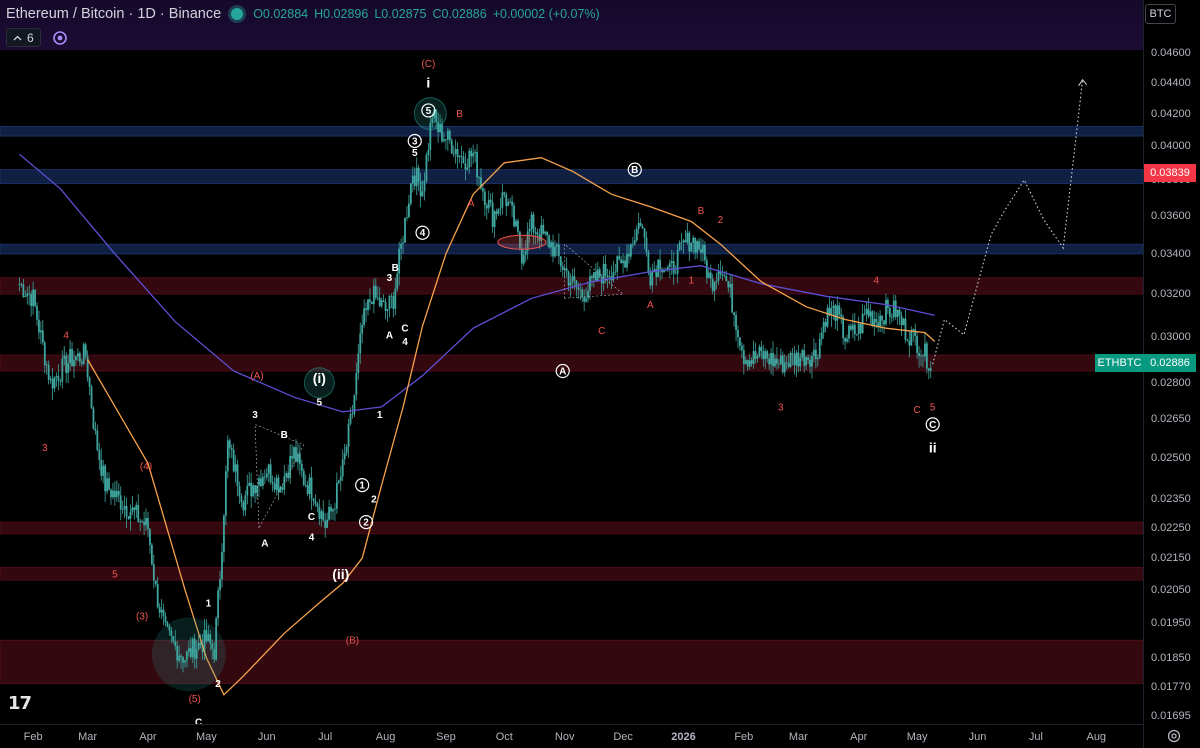 Image resolution: width=1200 pixels, height=748 pixels. I want to click on price-tick: 0.04000, so click(1171, 145).